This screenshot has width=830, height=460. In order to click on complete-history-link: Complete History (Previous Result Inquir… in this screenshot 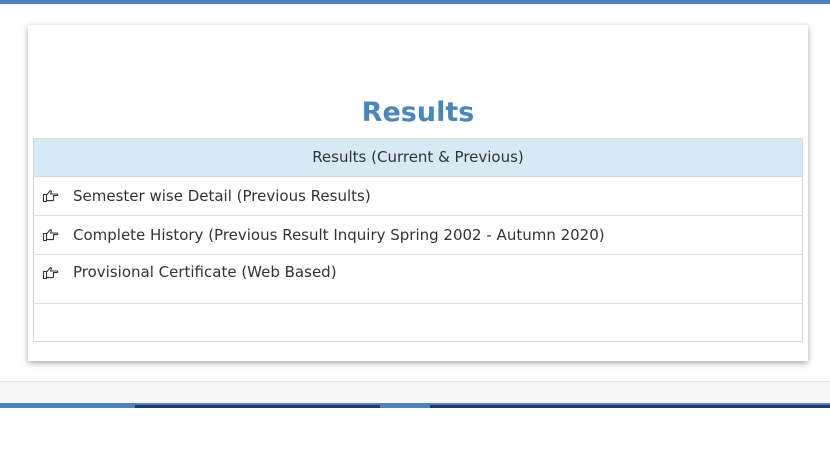, I will do `click(418, 235)`.